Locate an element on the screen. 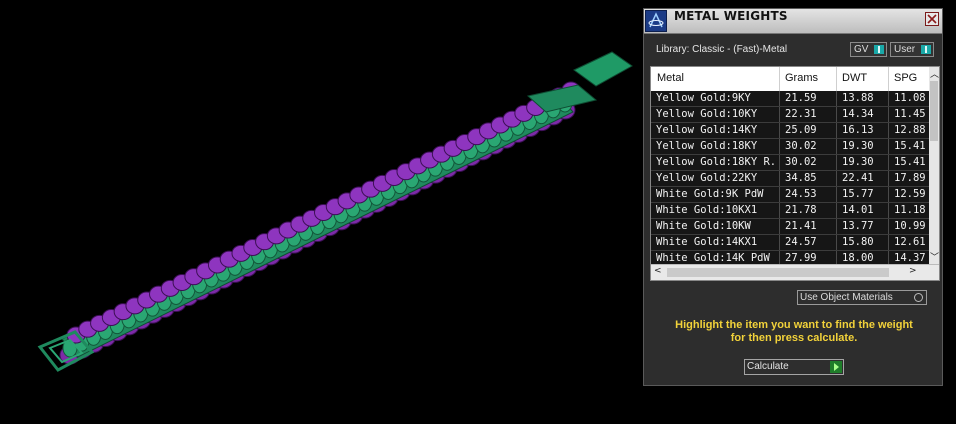 The height and width of the screenshot is (424, 956). dwt-cell: 18.00 is located at coordinates (858, 258).